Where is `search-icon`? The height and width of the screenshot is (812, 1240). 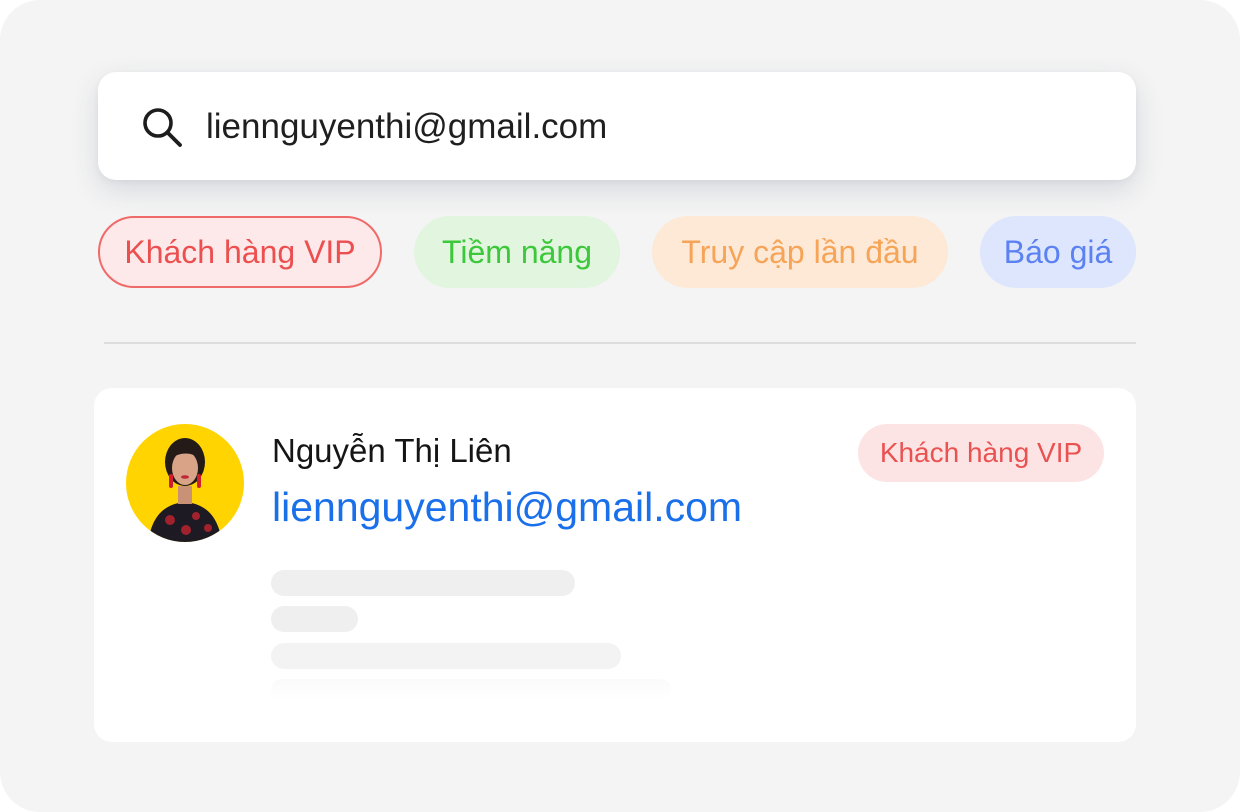 search-icon is located at coordinates (162, 127).